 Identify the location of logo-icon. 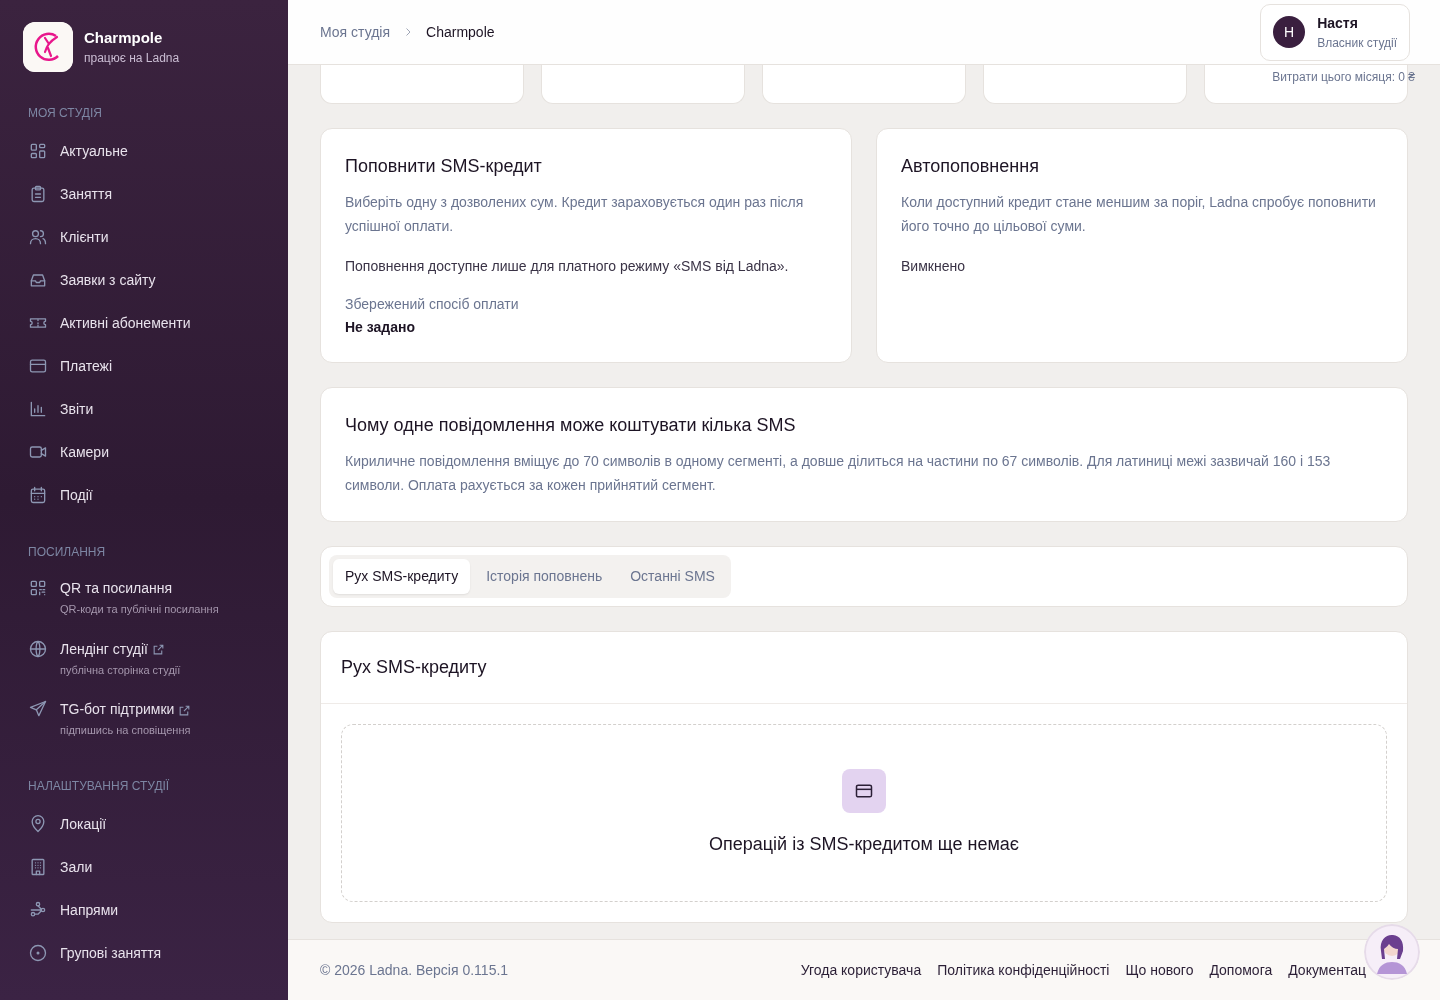
(48, 47).